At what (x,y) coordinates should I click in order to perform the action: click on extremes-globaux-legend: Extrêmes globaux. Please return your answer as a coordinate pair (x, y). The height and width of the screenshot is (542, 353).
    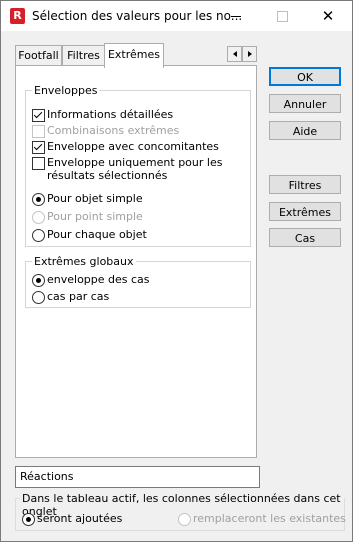
    Looking at the image, I should click on (84, 261).